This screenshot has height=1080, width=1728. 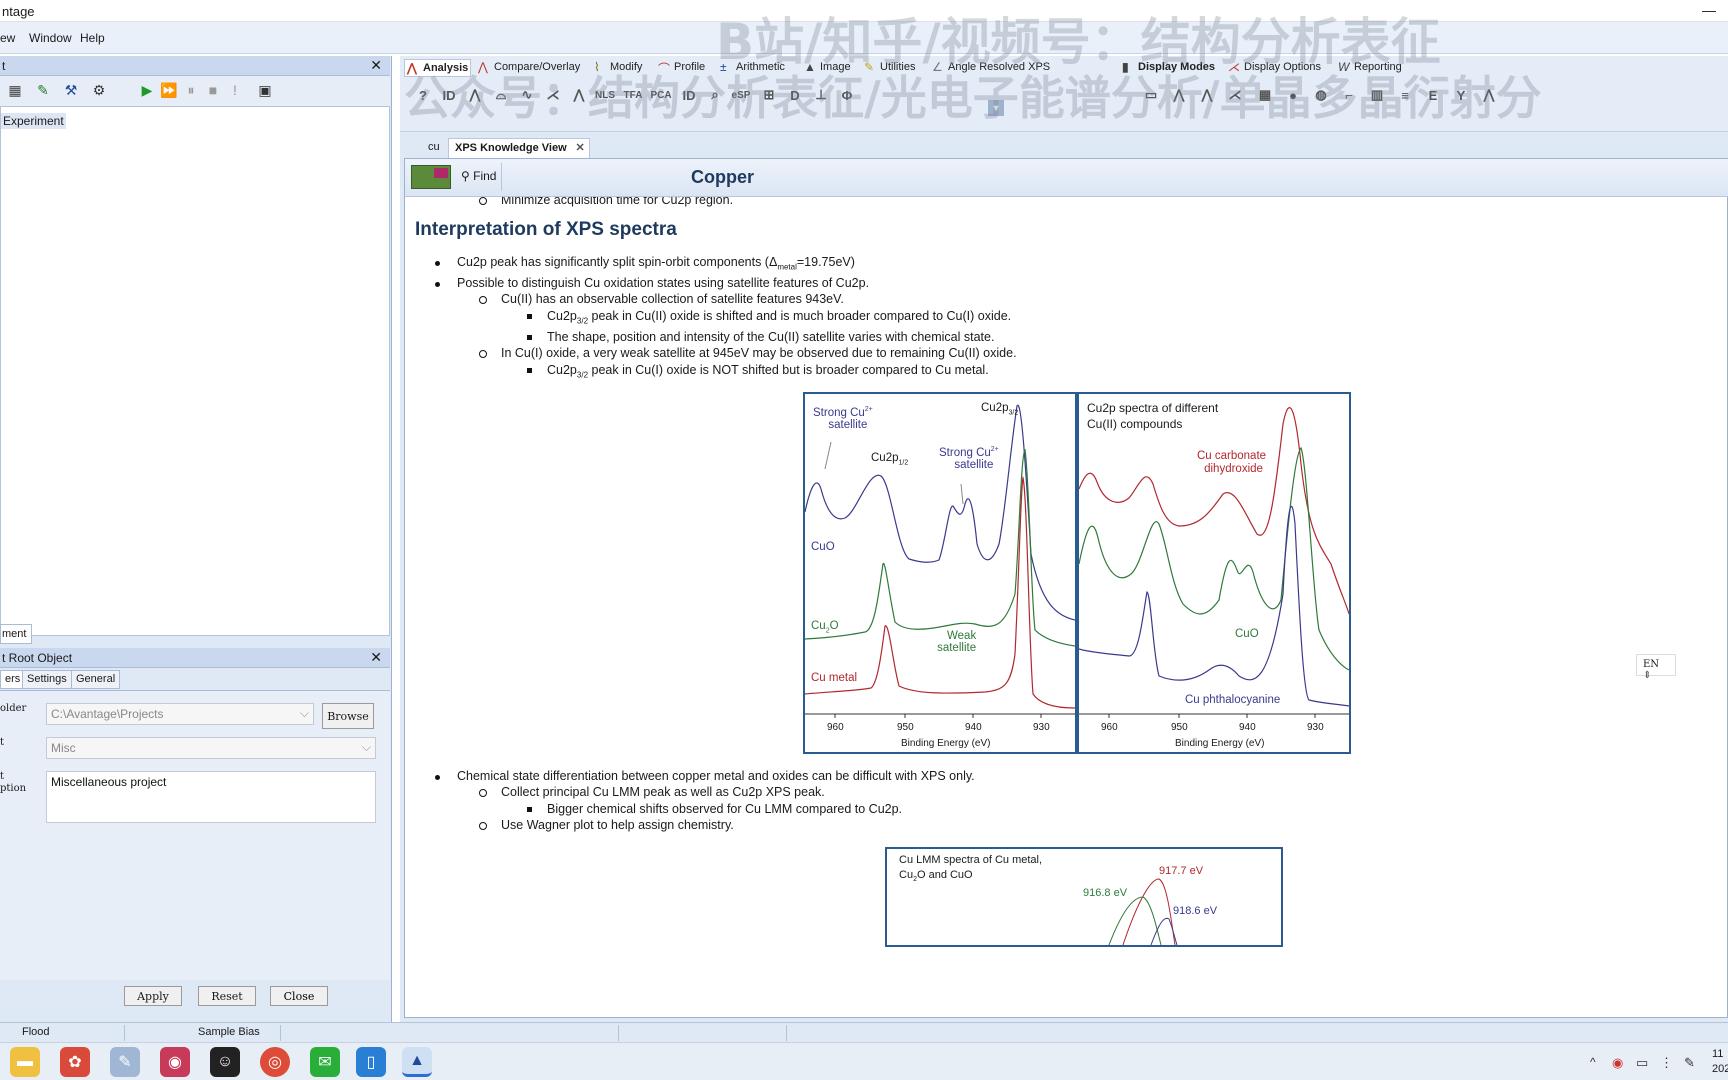 What do you see at coordinates (449, 95) in the screenshot?
I see `peak-id-button: ID` at bounding box center [449, 95].